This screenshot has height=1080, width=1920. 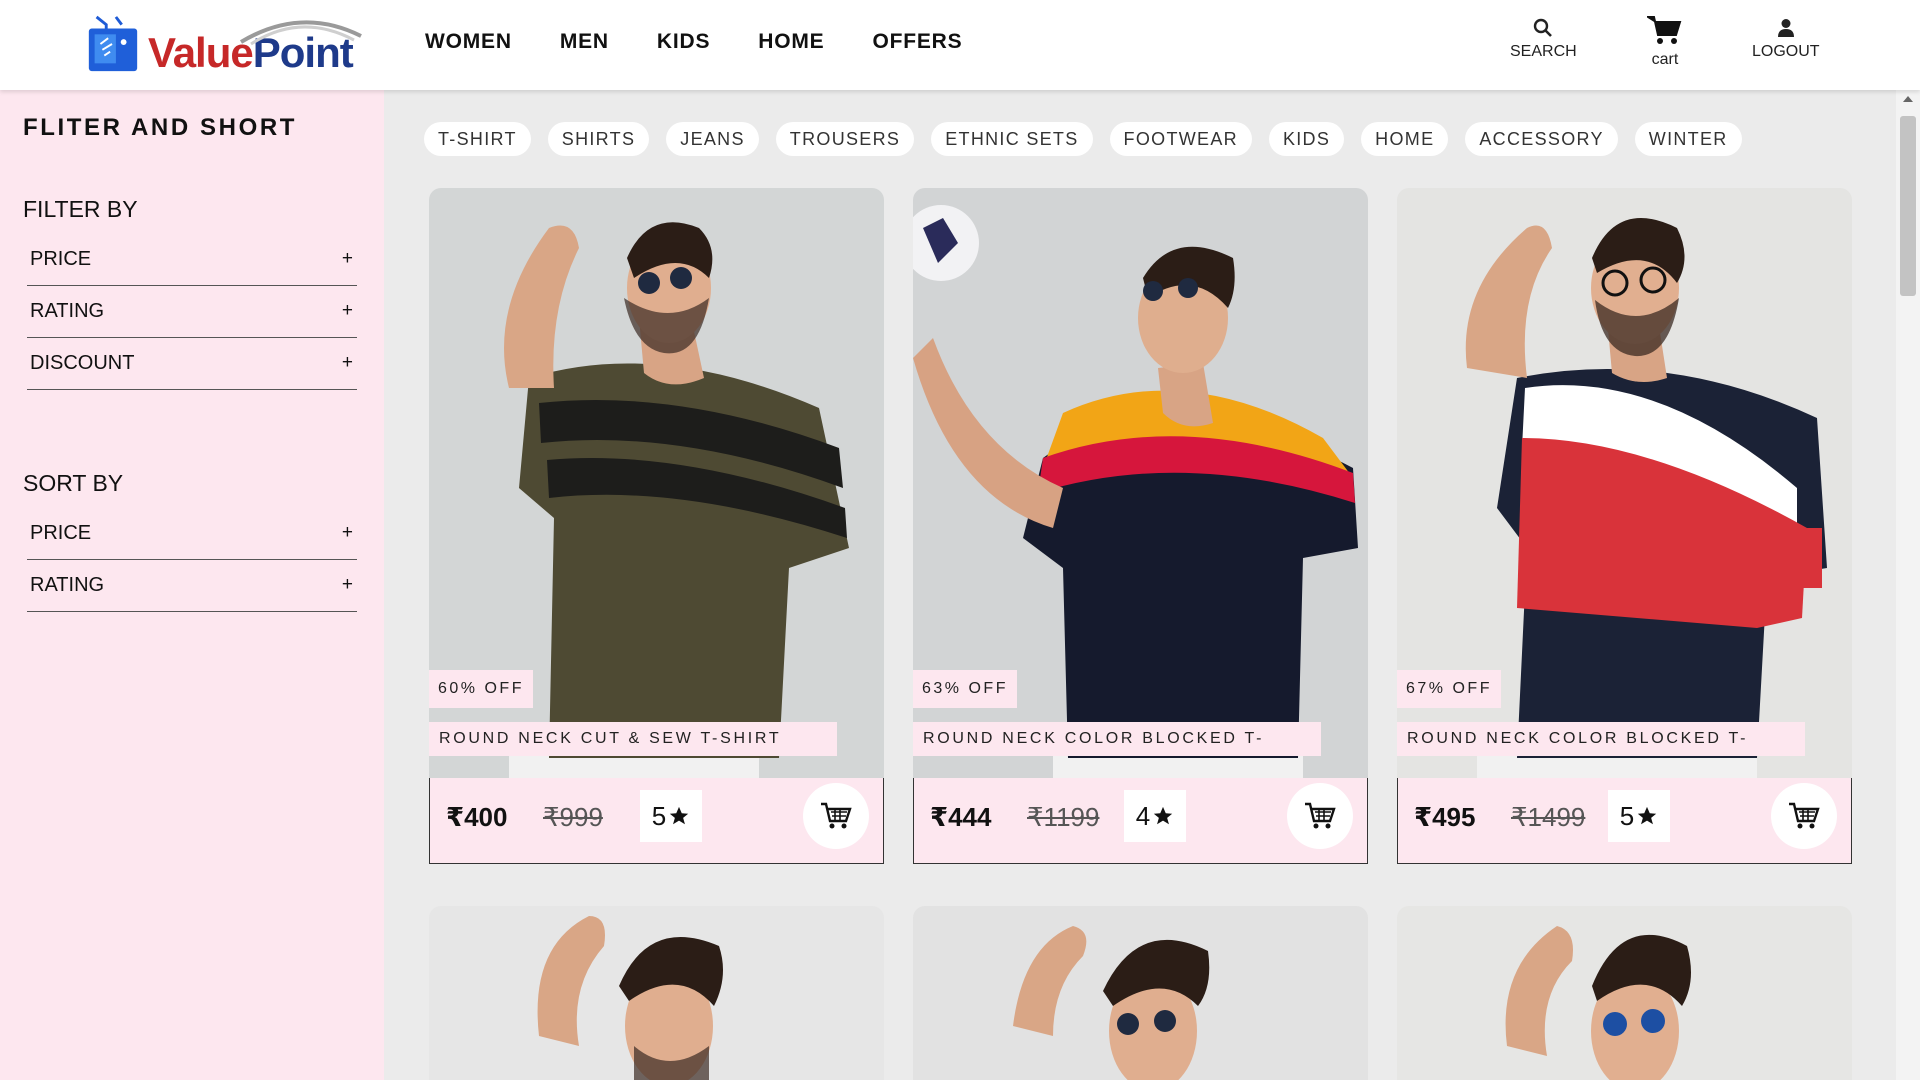 What do you see at coordinates (573, 817) in the screenshot?
I see `product-mrp: ₹999` at bounding box center [573, 817].